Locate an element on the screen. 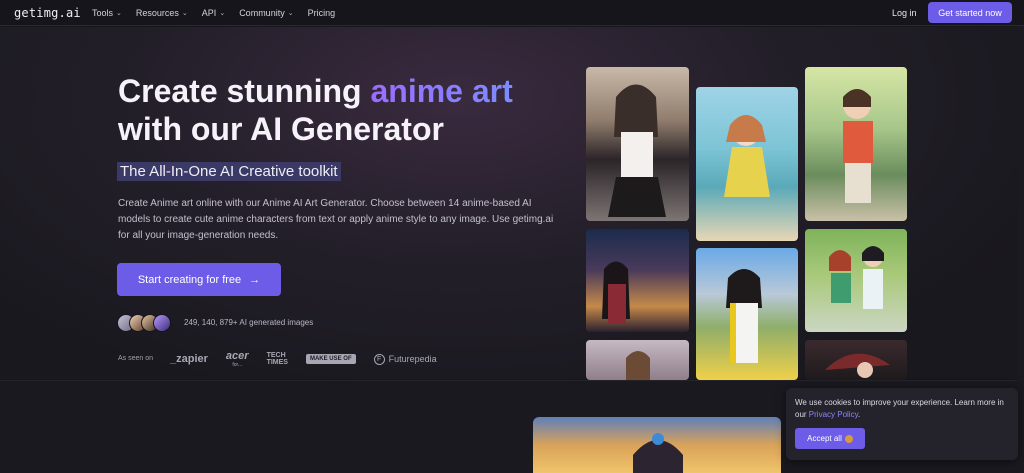  anime-image-night-city is located at coordinates (637, 280).